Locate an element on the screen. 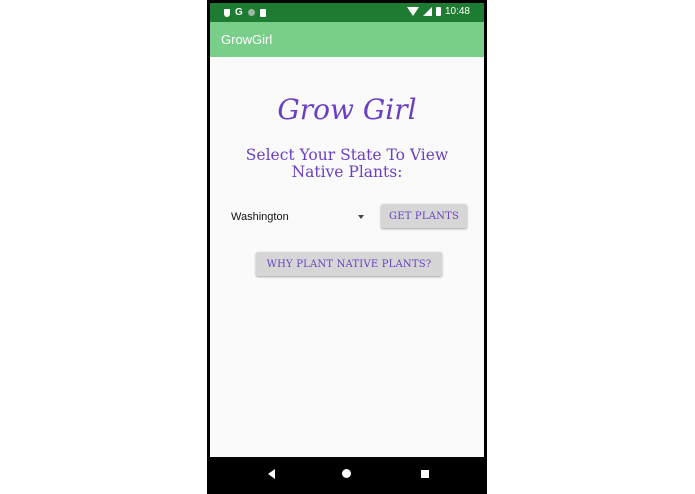 The height and width of the screenshot is (494, 695). battery-icon is located at coordinates (438, 11).